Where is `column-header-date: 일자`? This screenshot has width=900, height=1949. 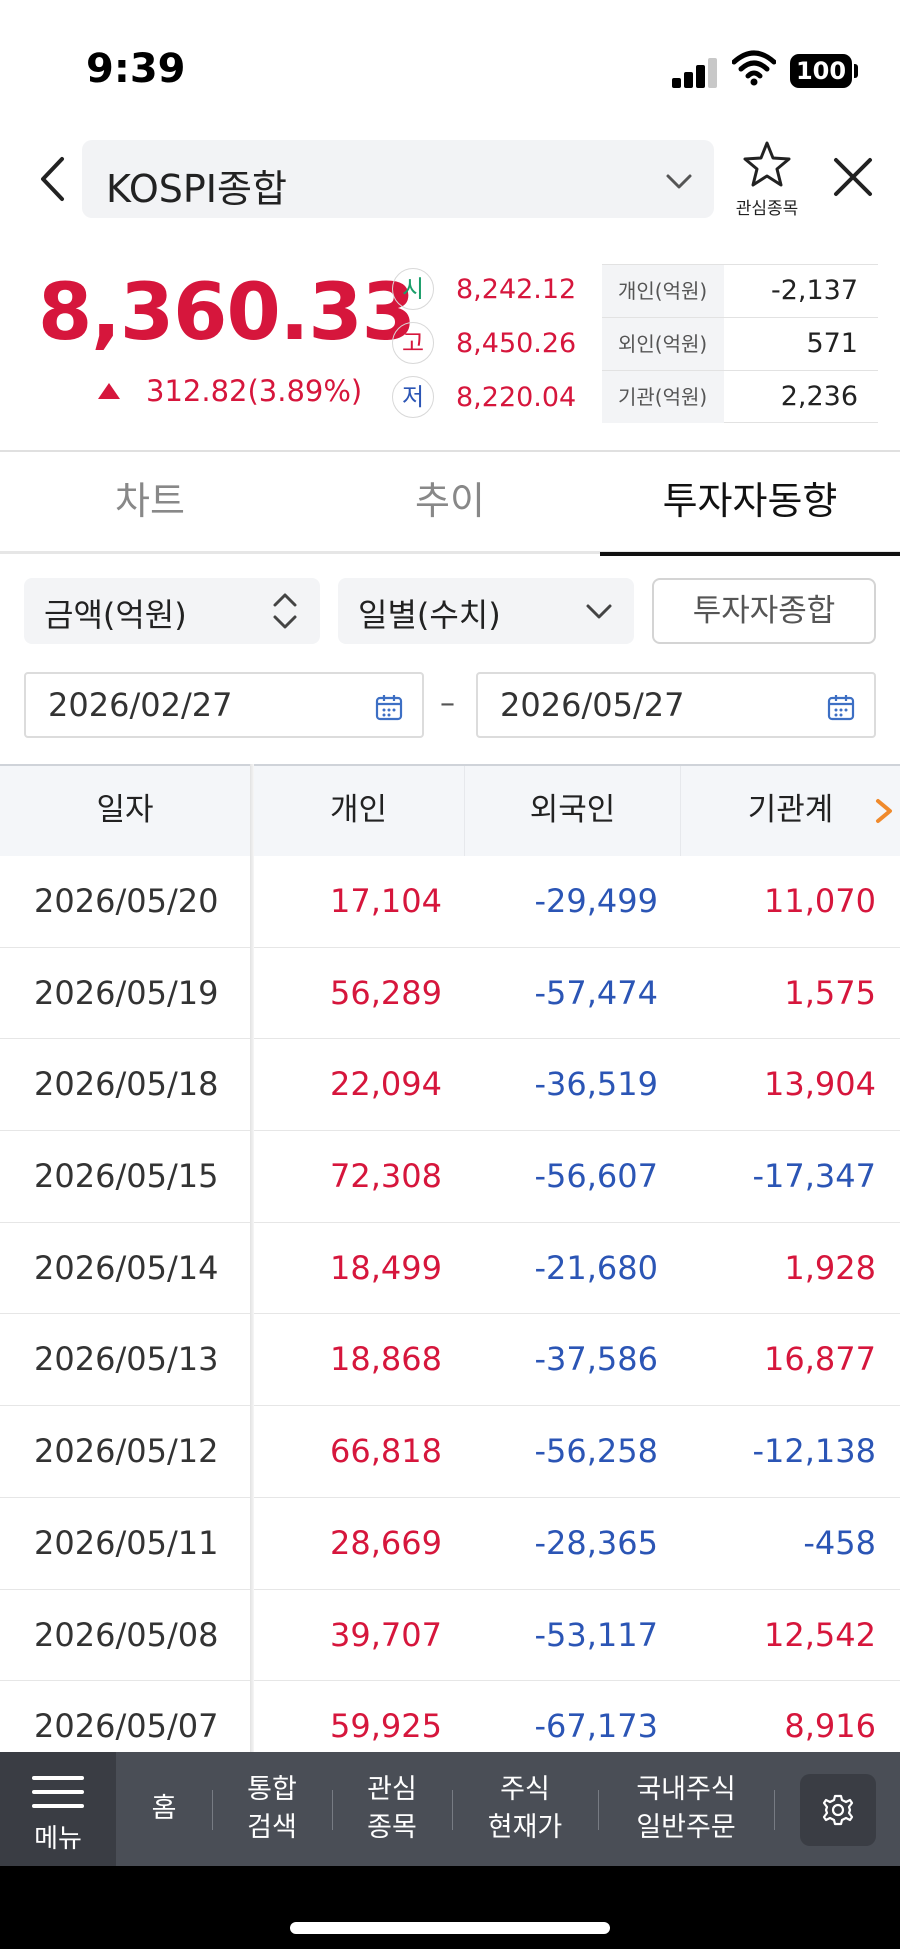
column-header-date: 일자 is located at coordinates (125, 810).